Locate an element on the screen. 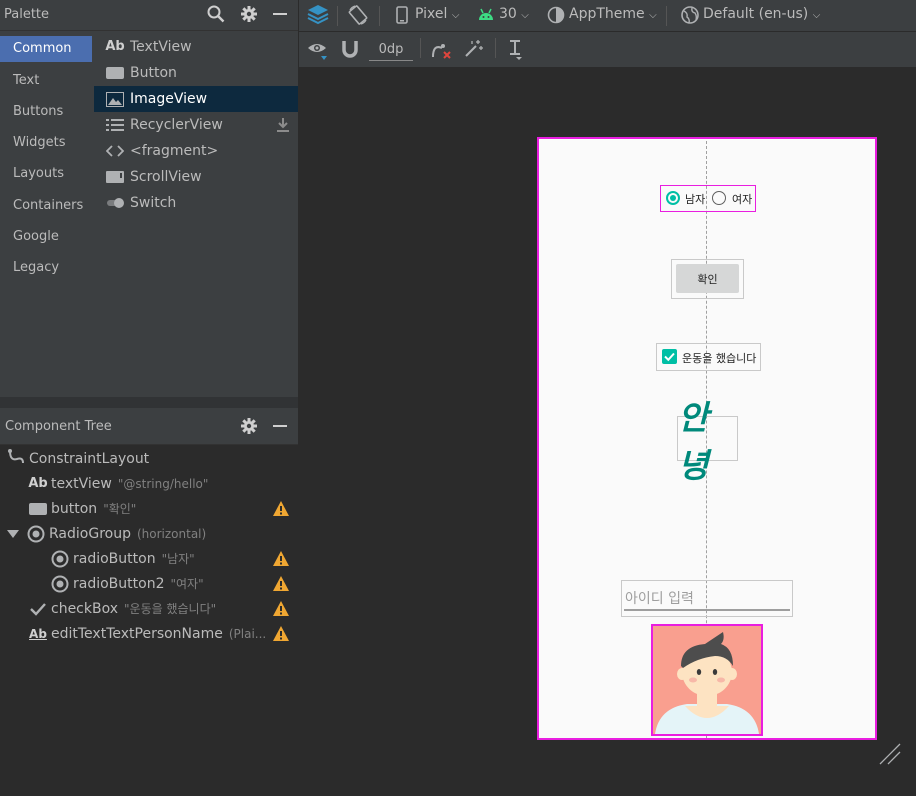 The height and width of the screenshot is (796, 916). tree-node-radiogroup: RadioGroup (horizontal) is located at coordinates (106, 534).